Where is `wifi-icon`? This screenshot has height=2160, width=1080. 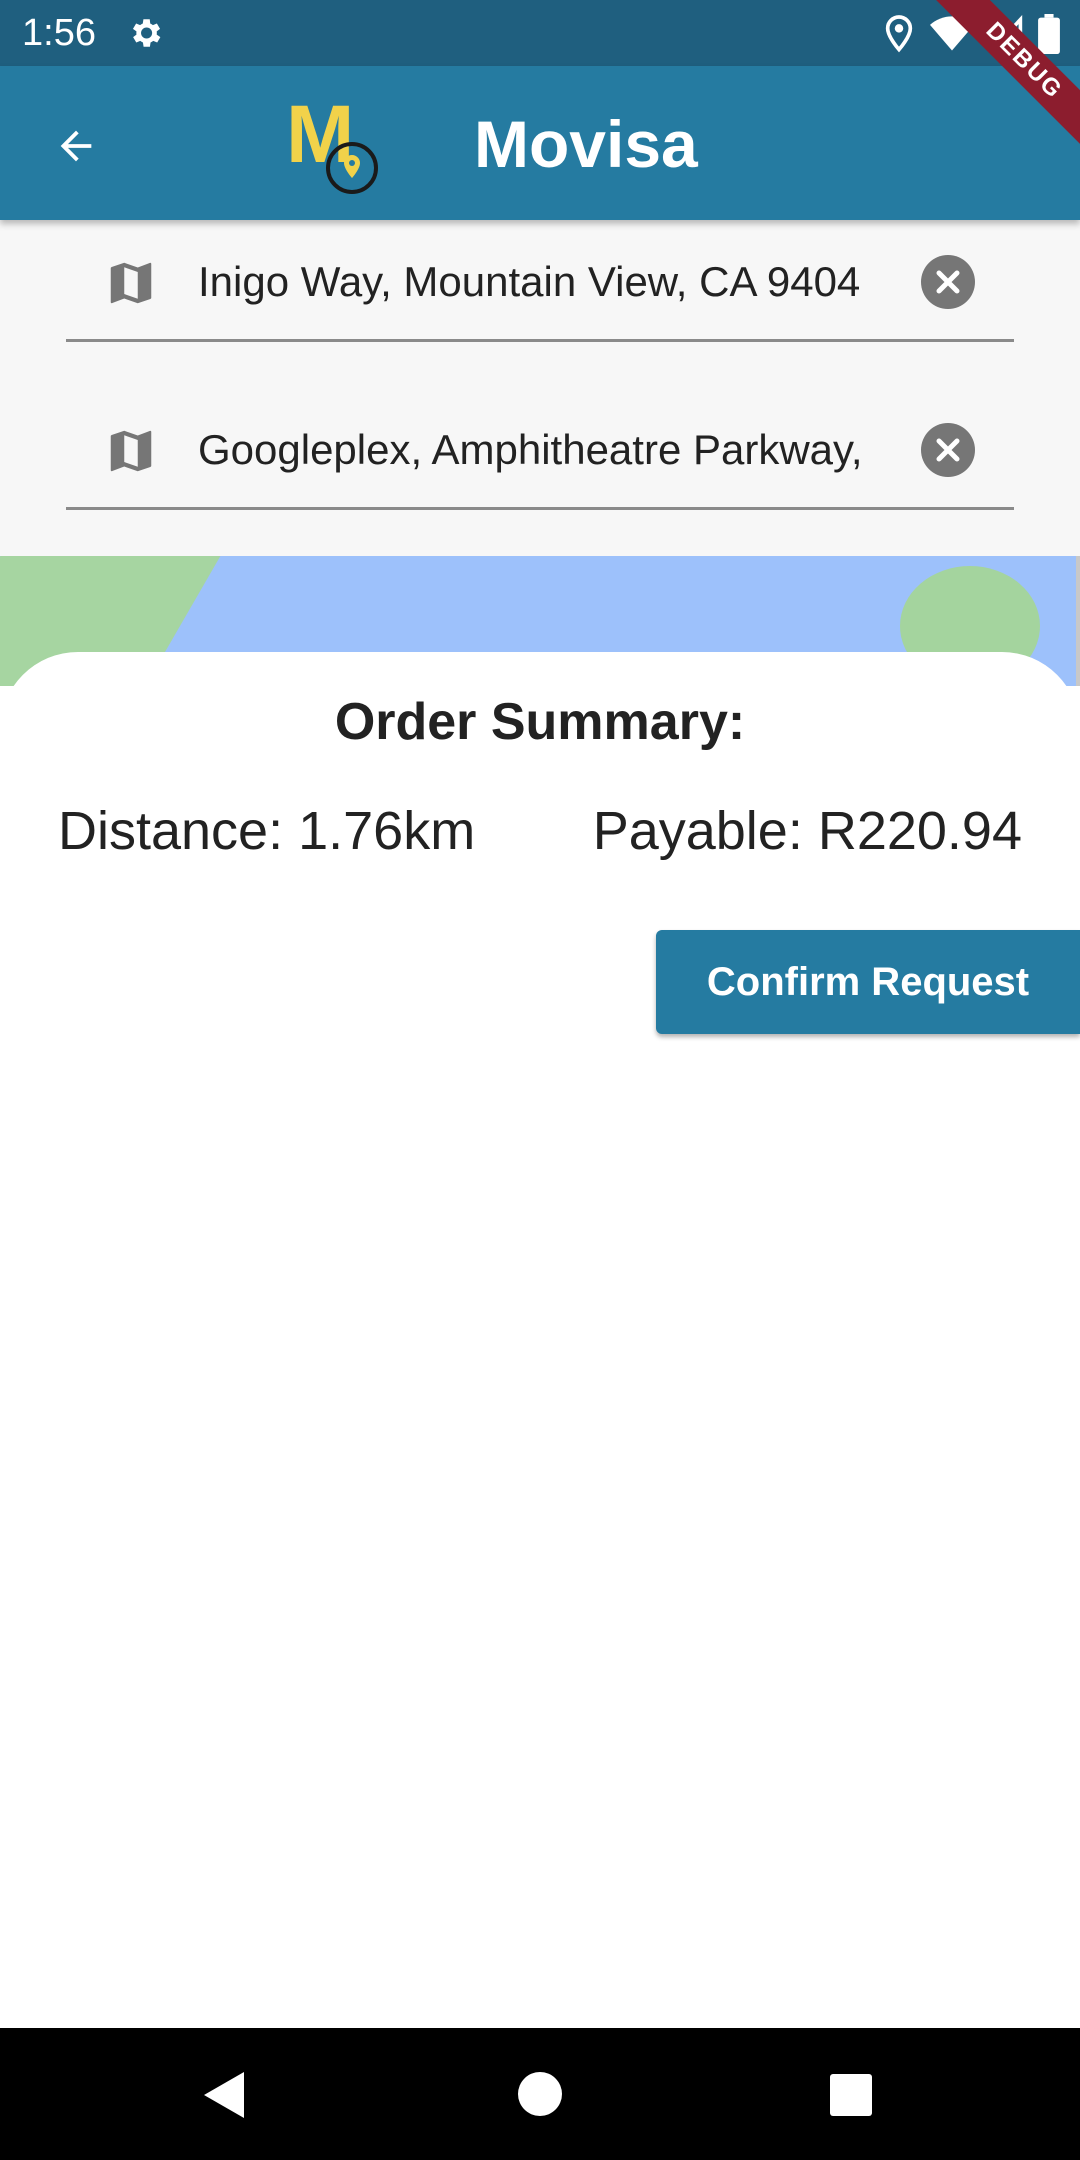
wifi-icon is located at coordinates (952, 33).